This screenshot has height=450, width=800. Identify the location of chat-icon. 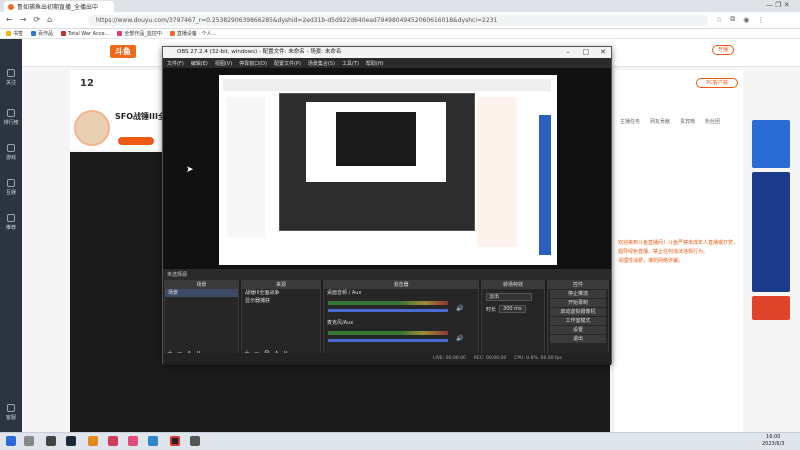
(11, 183).